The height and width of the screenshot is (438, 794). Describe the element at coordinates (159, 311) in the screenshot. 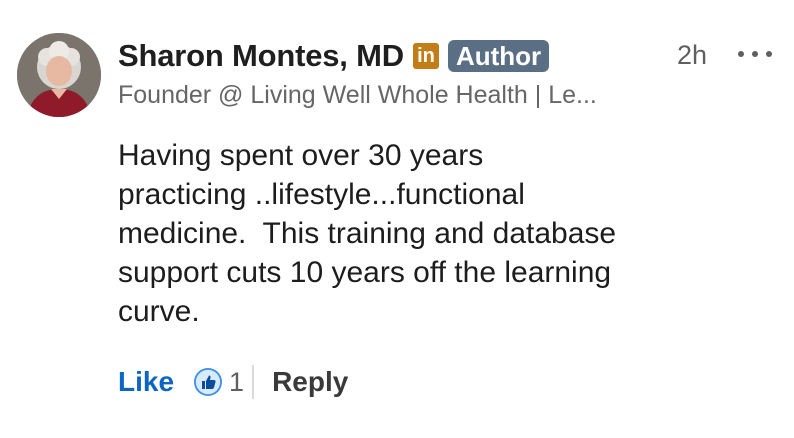

I see `comment-body-line: curve.` at that location.